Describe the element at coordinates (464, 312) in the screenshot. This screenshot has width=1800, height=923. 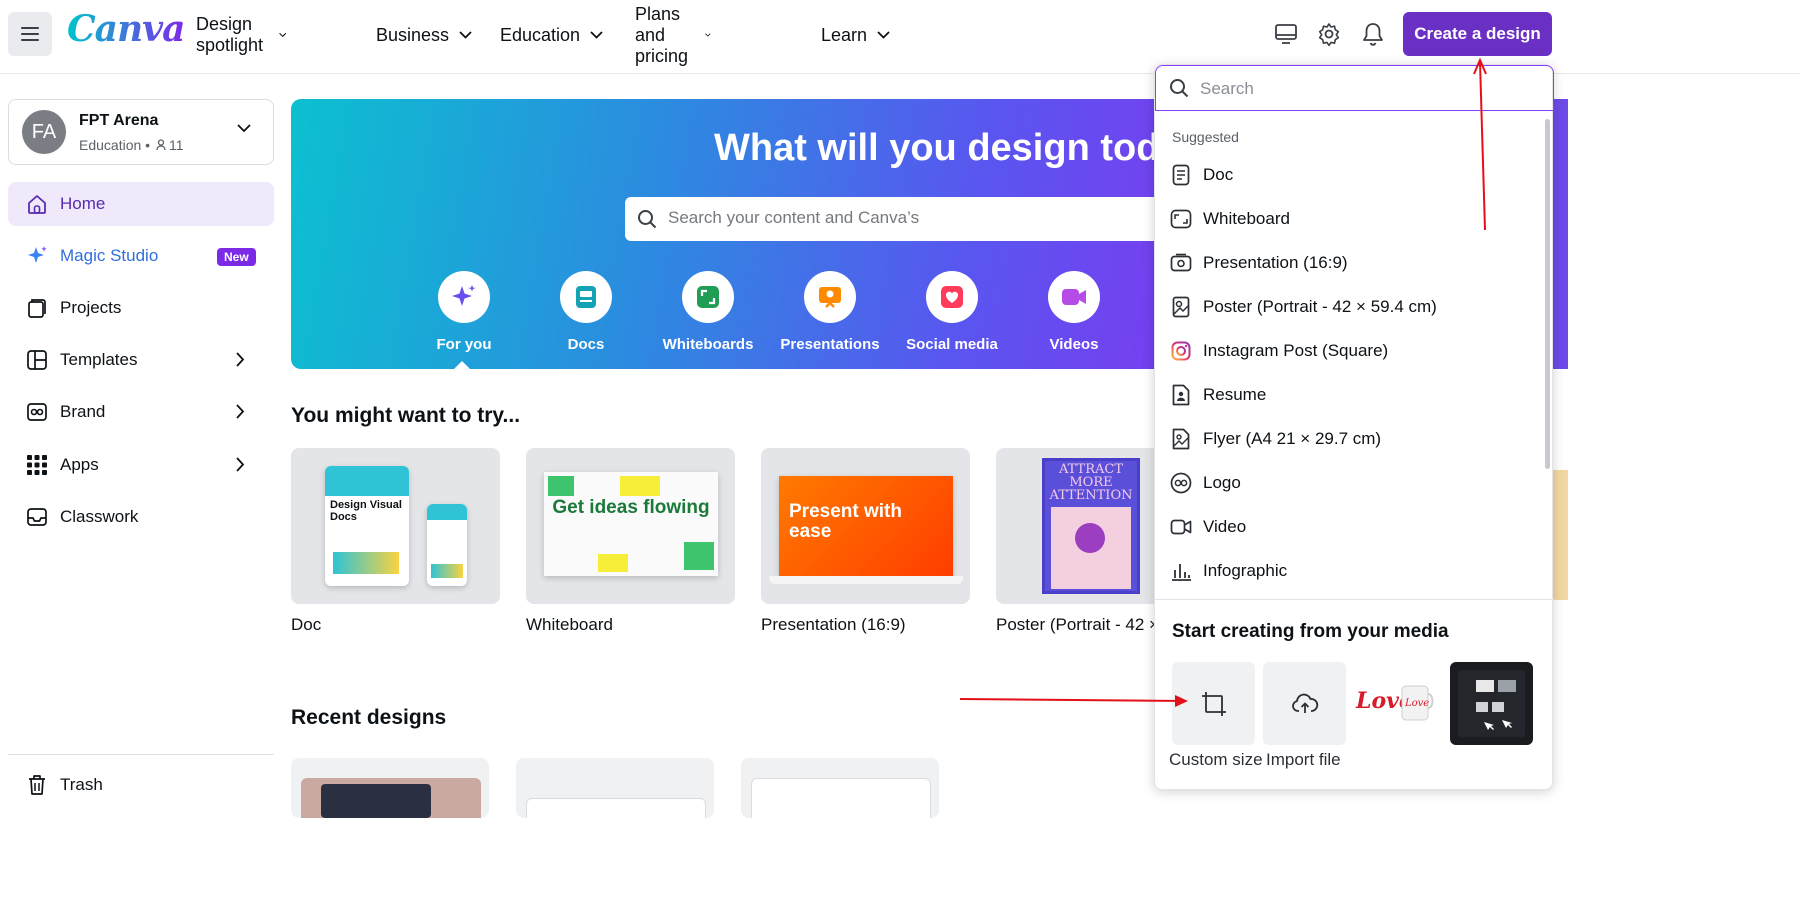
I see `category-for-you: For you` at that location.